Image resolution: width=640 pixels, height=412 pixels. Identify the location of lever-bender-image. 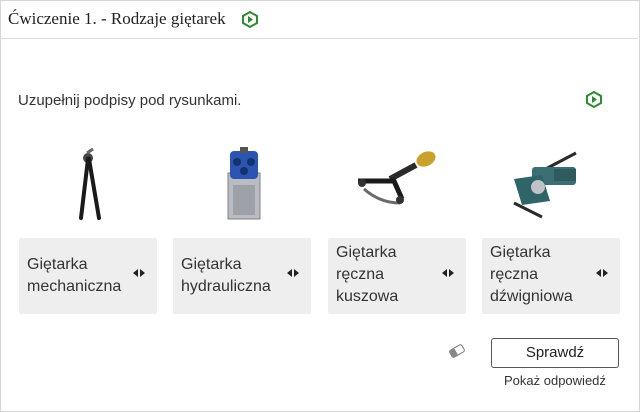
(544, 184).